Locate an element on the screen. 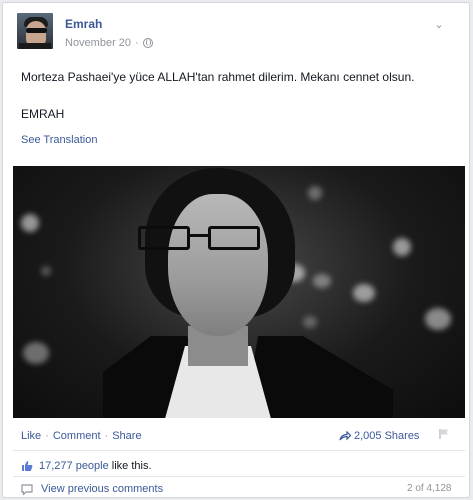 The width and height of the screenshot is (473, 500). post-date: November 20 is located at coordinates (98, 43).